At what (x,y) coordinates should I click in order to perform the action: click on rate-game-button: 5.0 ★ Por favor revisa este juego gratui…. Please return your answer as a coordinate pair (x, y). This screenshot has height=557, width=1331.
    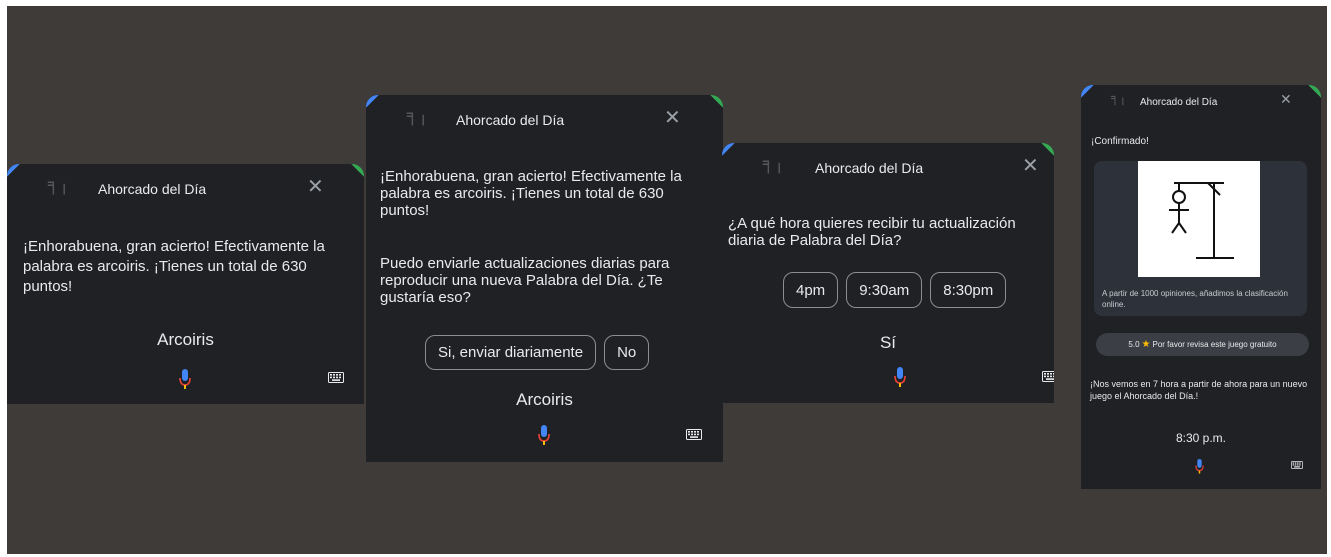
    Looking at the image, I should click on (1202, 344).